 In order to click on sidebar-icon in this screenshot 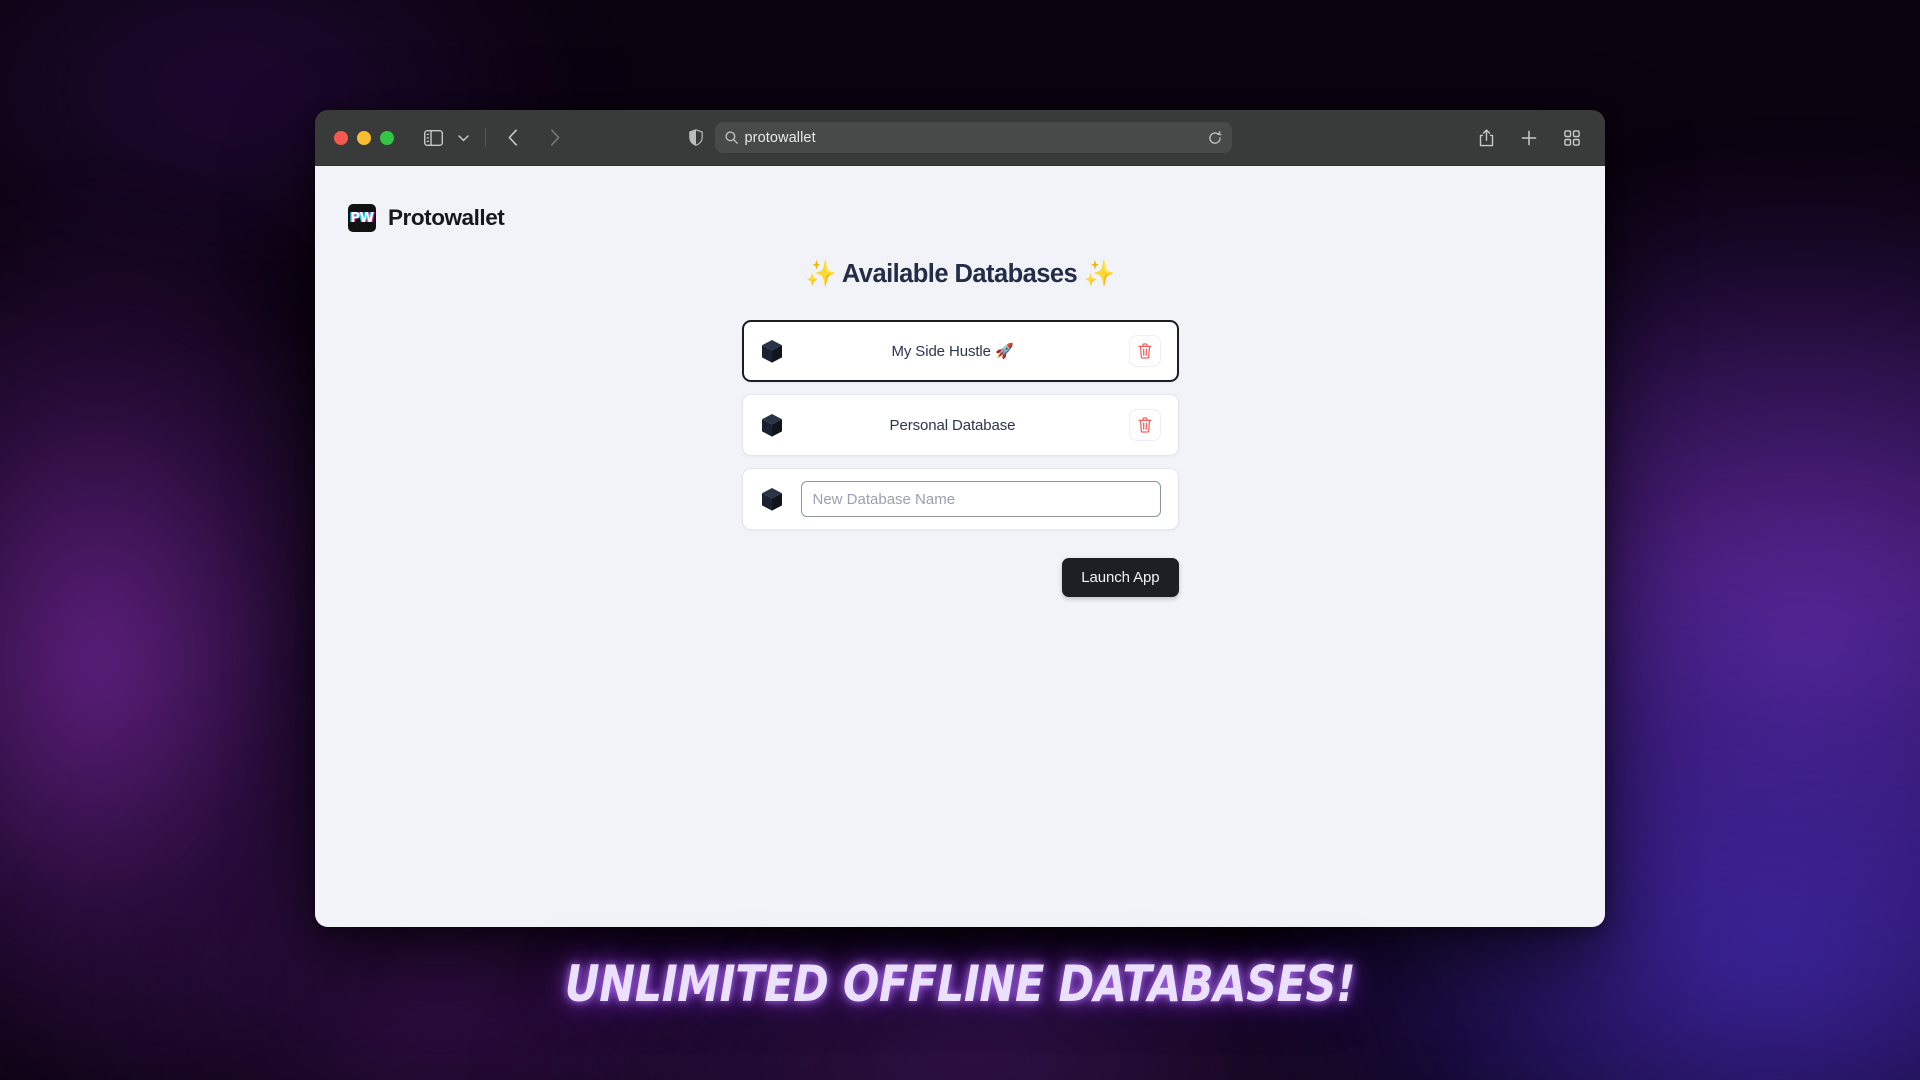, I will do `click(433, 138)`.